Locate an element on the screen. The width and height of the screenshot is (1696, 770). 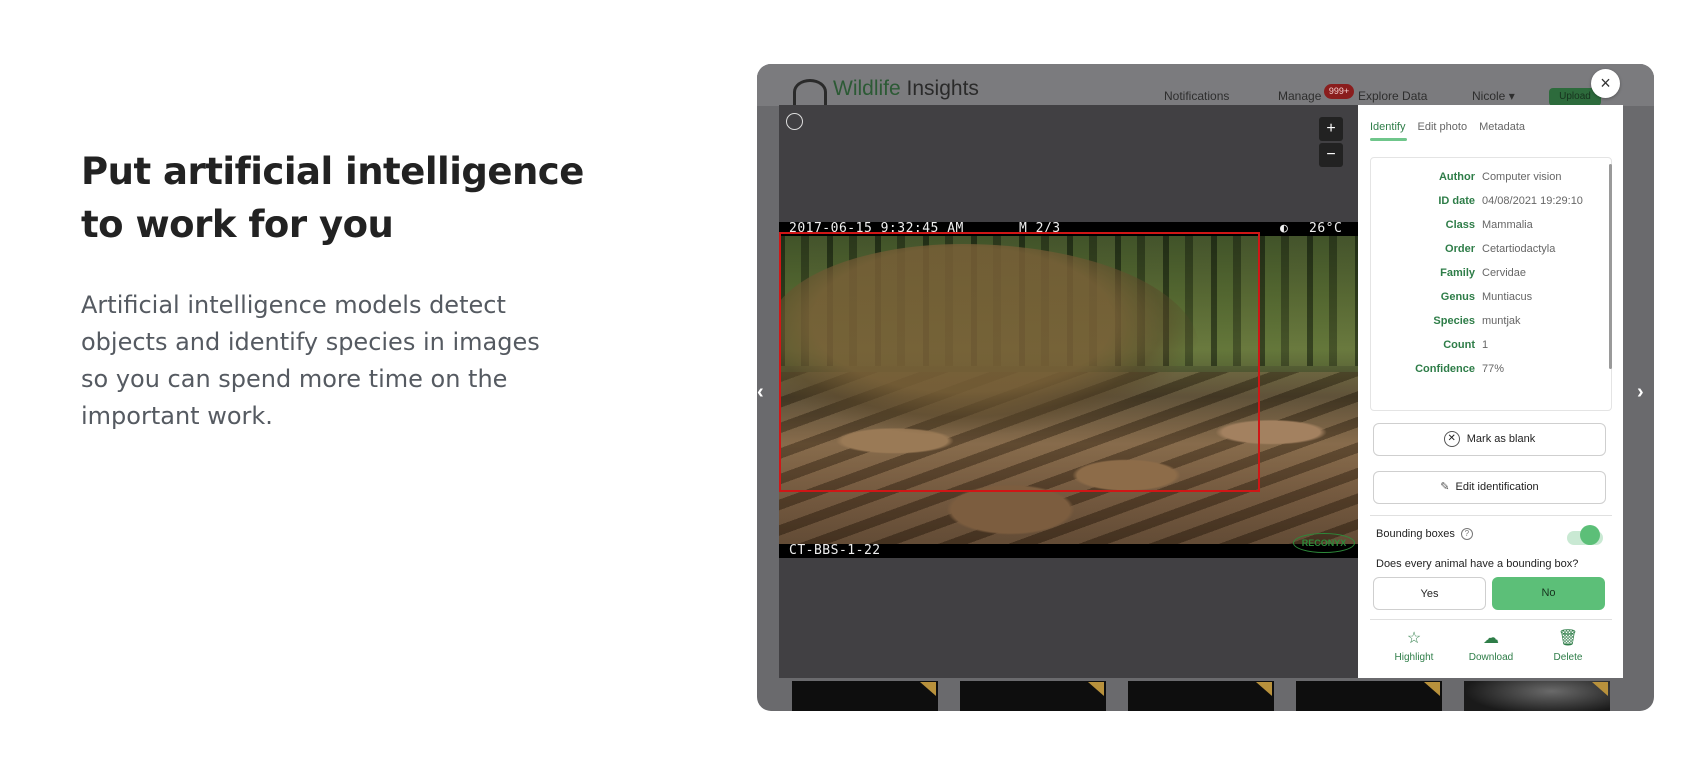
info-key: Class is located at coordinates (1460, 225).